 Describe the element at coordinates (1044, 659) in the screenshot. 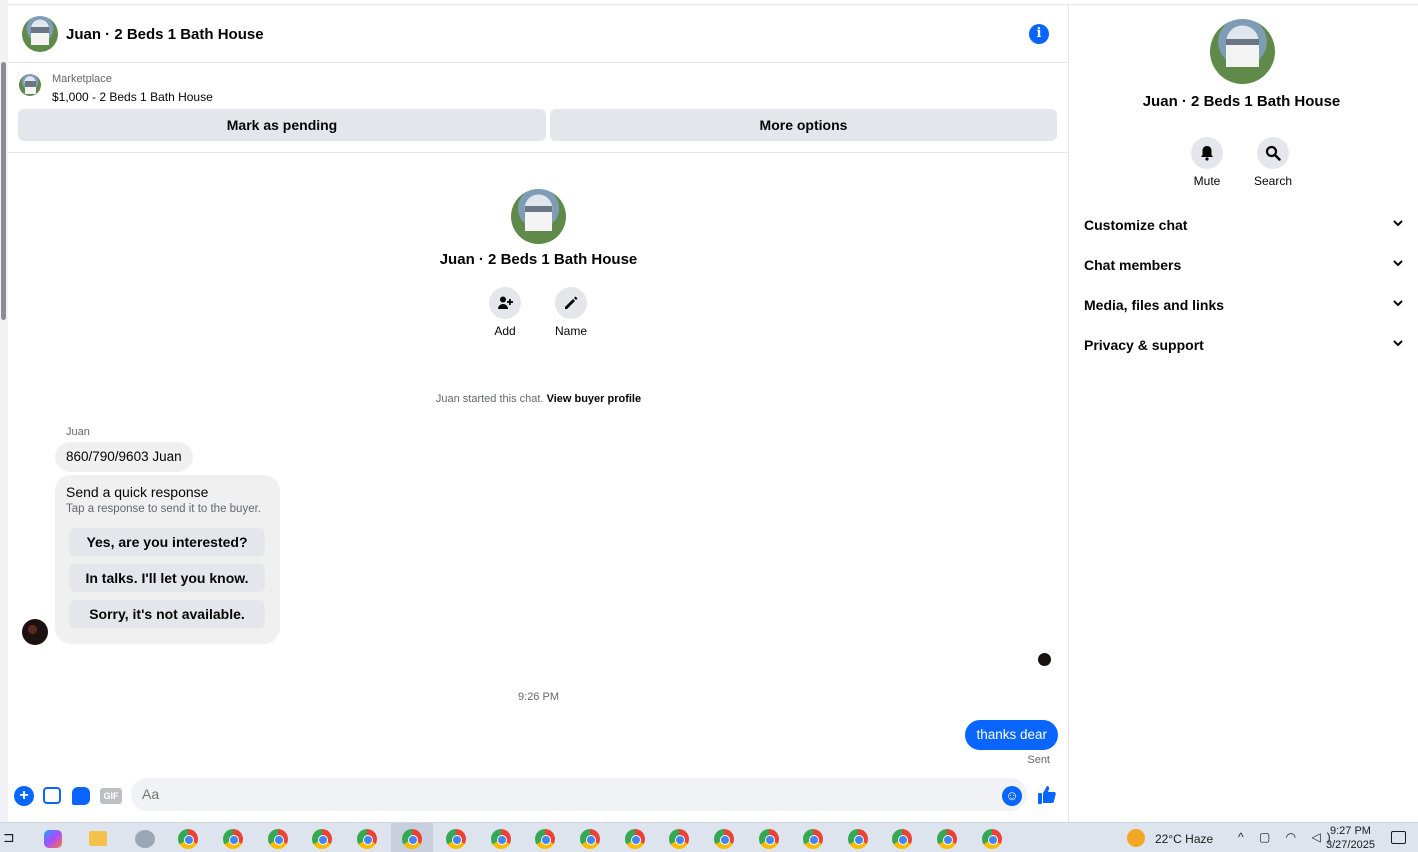

I see `seen-indicator-avatar` at that location.